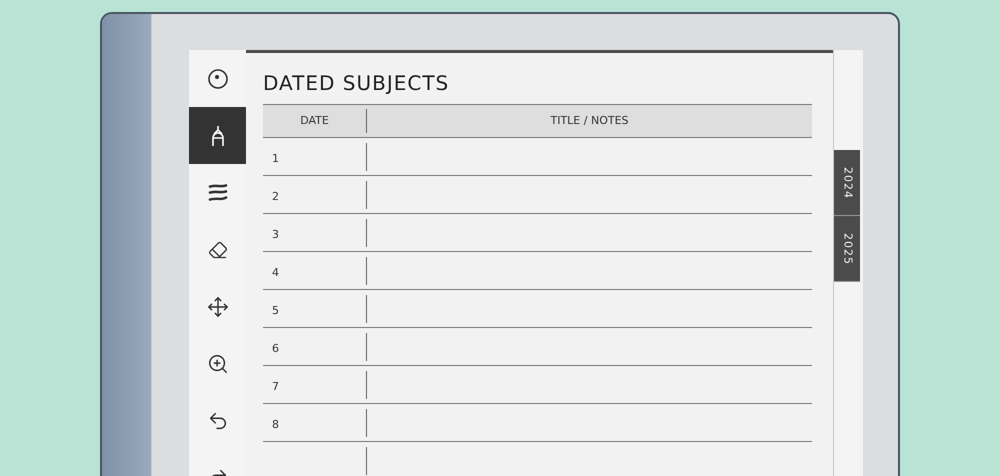  What do you see at coordinates (314, 120) in the screenshot?
I see `column-header: DATE` at bounding box center [314, 120].